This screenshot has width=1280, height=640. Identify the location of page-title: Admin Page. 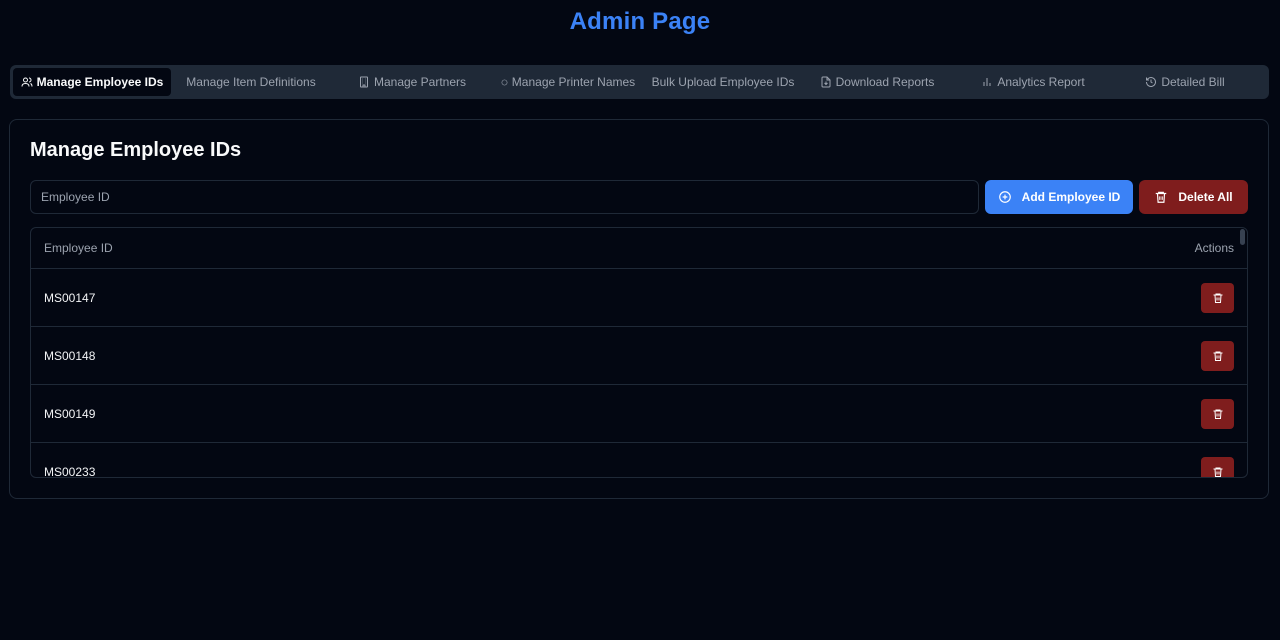
(640, 21).